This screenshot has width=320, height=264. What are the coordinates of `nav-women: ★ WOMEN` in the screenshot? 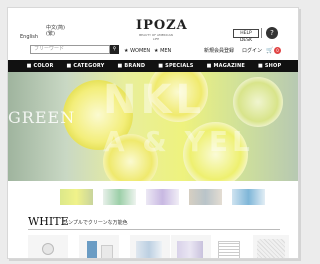 It's located at (137, 51).